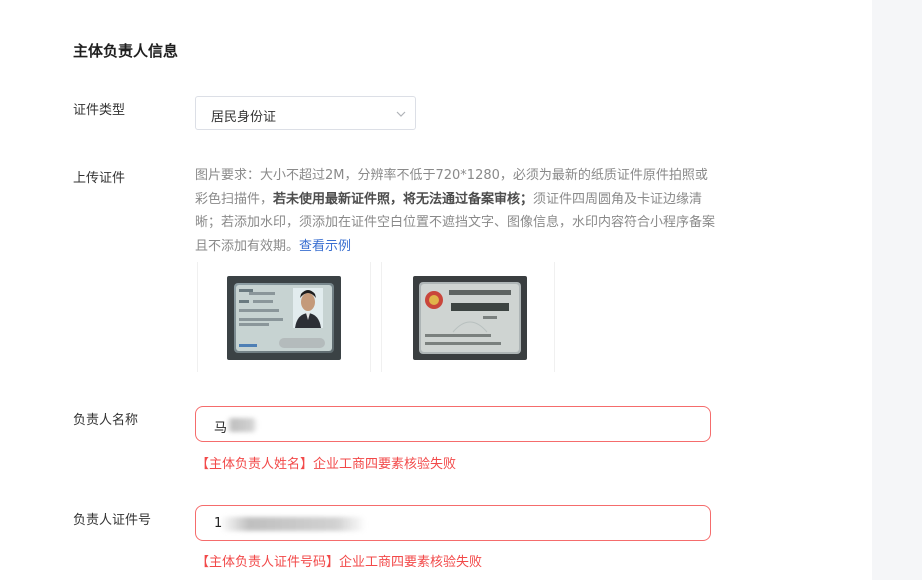  What do you see at coordinates (126, 51) in the screenshot?
I see `section-title: 主体负责人信息` at bounding box center [126, 51].